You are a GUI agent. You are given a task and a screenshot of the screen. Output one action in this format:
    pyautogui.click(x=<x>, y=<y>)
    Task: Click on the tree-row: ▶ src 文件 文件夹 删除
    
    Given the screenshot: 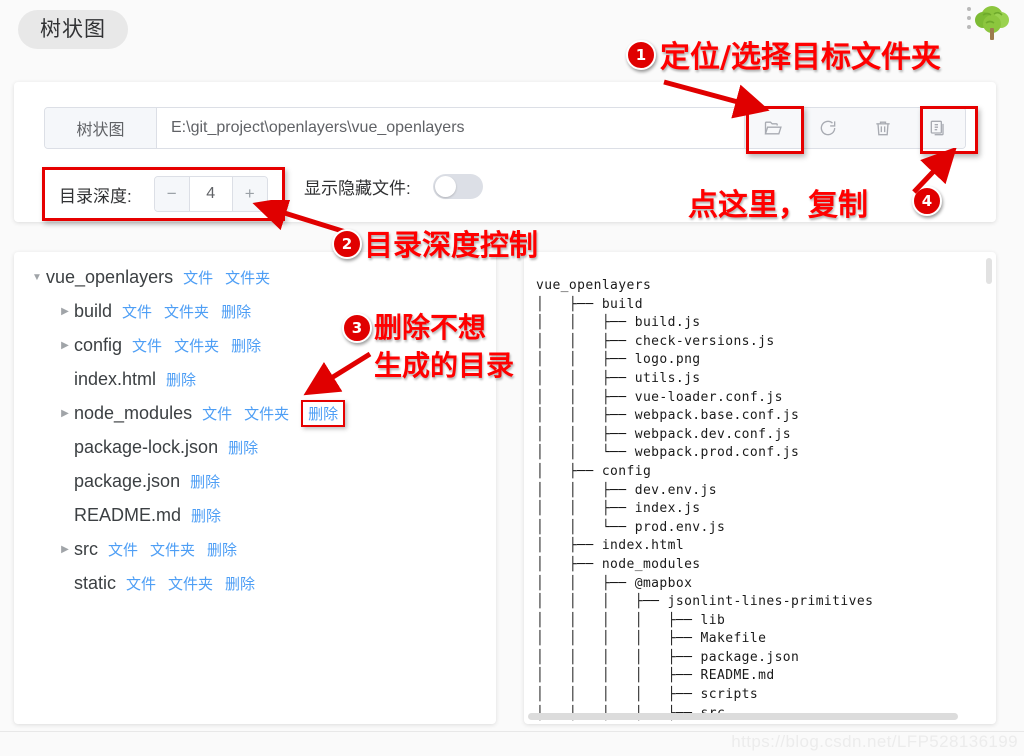 What is the action you would take?
    pyautogui.click(x=255, y=549)
    